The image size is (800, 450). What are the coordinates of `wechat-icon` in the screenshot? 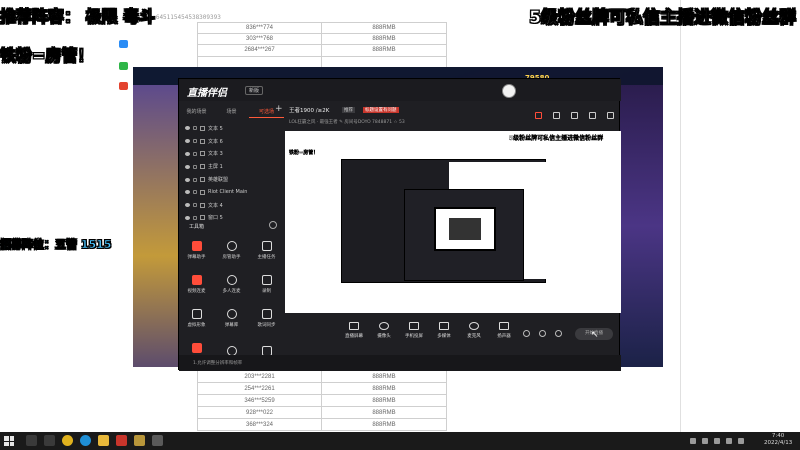 It's located at (123, 66).